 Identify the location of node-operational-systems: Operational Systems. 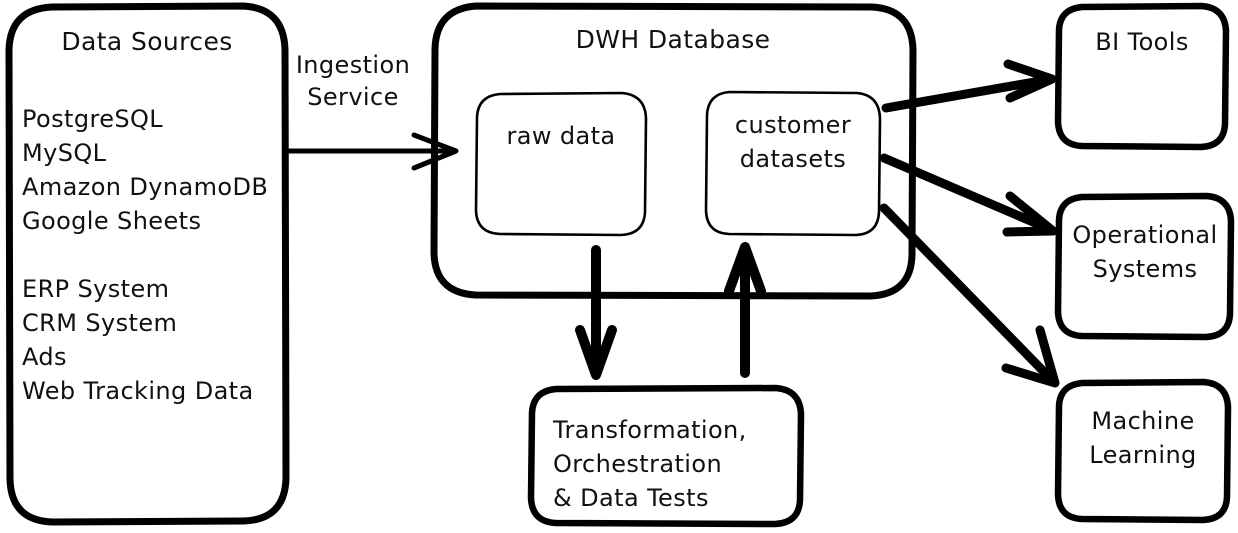
(1144, 266).